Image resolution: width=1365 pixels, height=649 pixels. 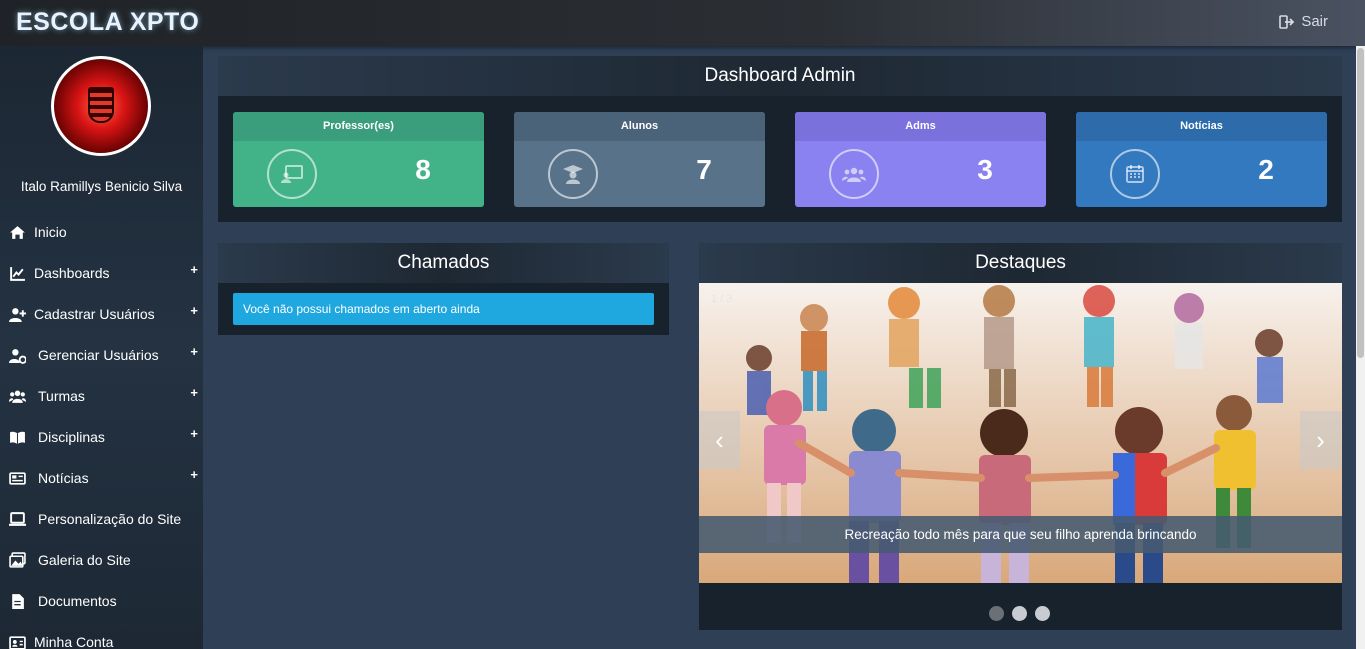 I want to click on card-alunos: Alunos 7, so click(x=639, y=159).